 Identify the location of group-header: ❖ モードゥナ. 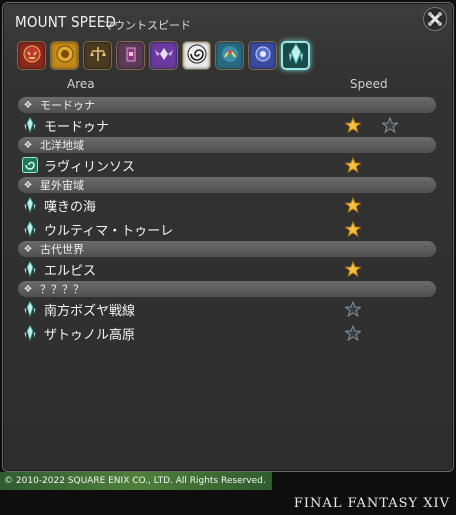
(227, 105).